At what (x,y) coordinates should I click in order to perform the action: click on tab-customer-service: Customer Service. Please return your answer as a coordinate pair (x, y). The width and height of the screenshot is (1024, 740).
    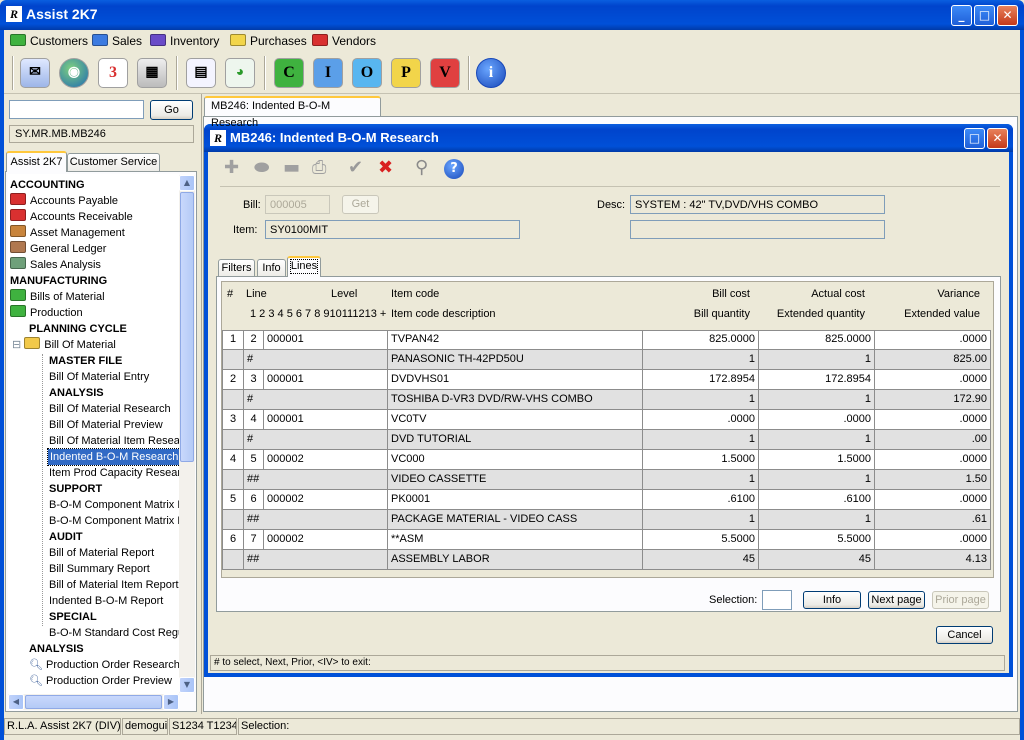
    Looking at the image, I should click on (113, 162).